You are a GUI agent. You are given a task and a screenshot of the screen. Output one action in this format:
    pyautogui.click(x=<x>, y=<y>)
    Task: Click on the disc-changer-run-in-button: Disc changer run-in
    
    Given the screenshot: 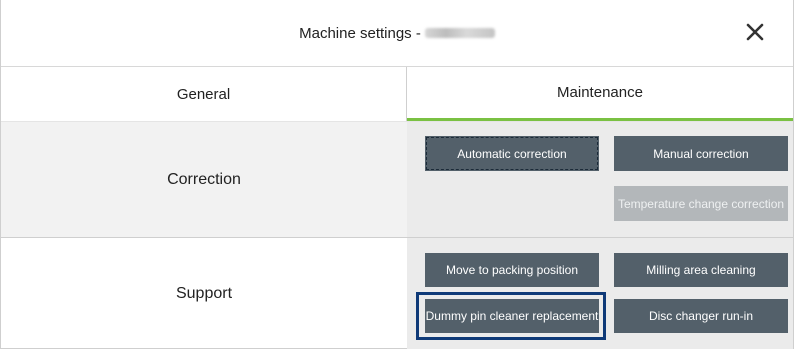 What is the action you would take?
    pyautogui.click(x=701, y=316)
    